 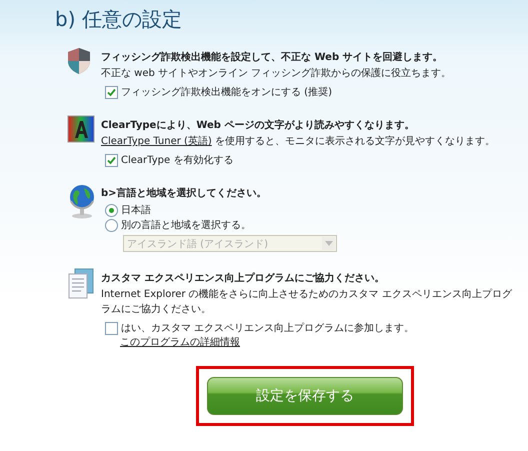 I want to click on radio-label: 別の言語と地域を選択する。, so click(x=186, y=225).